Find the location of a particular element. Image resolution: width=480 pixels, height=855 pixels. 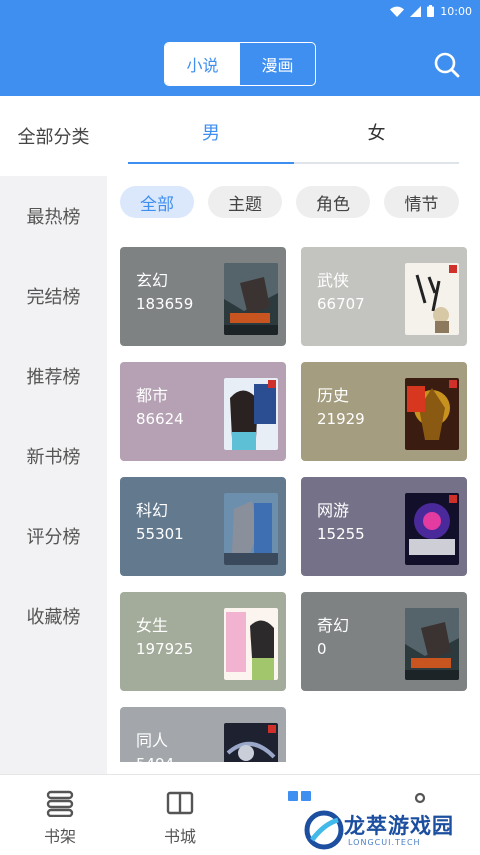

segment-comic: 漫画 is located at coordinates (277, 64).